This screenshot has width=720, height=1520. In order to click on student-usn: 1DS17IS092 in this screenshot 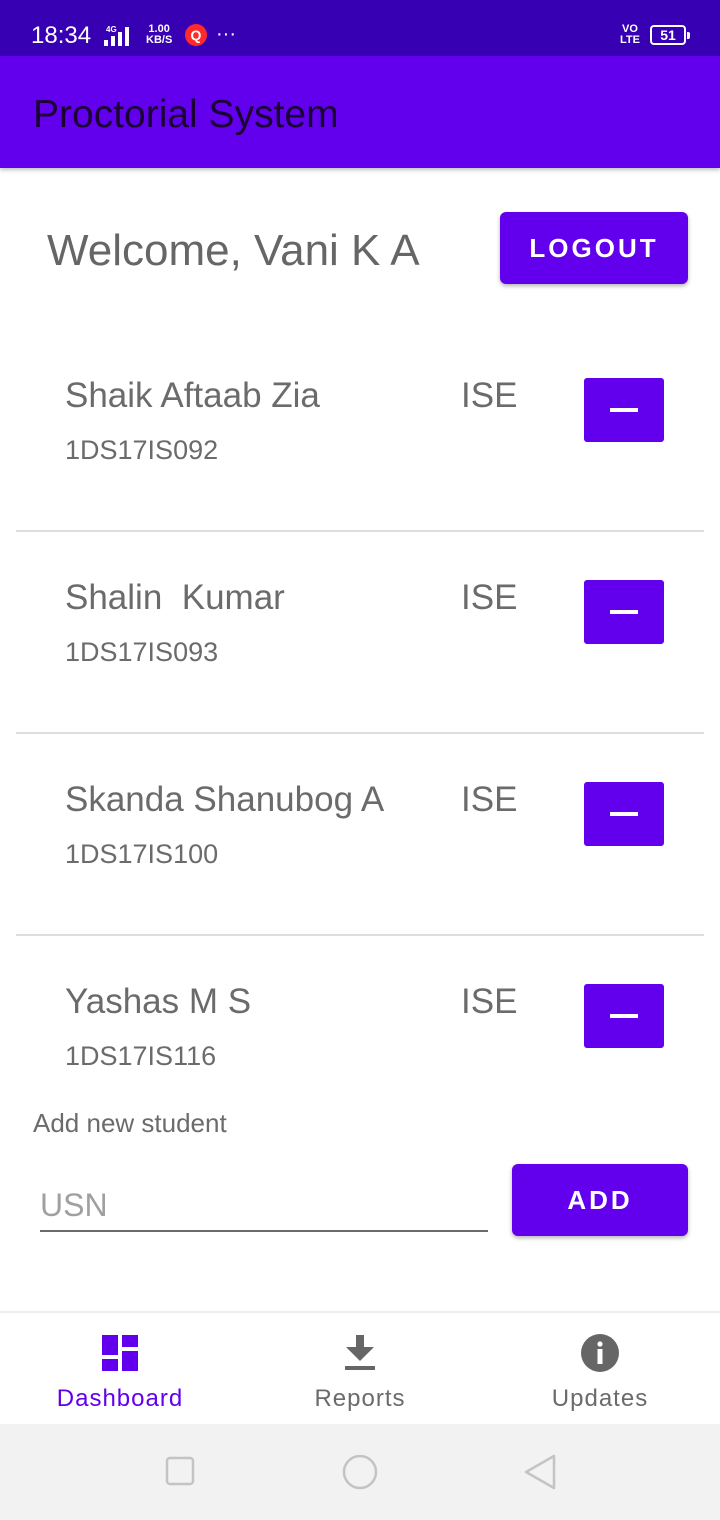, I will do `click(142, 450)`.